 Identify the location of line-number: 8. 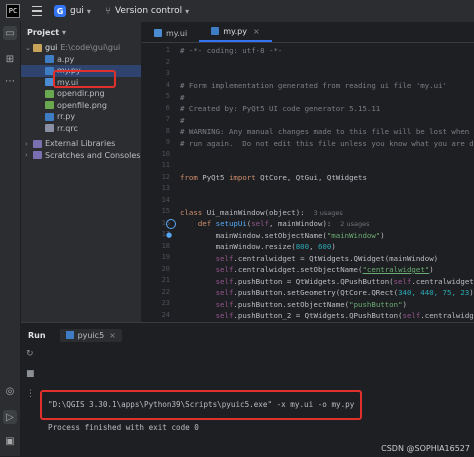
(167, 130).